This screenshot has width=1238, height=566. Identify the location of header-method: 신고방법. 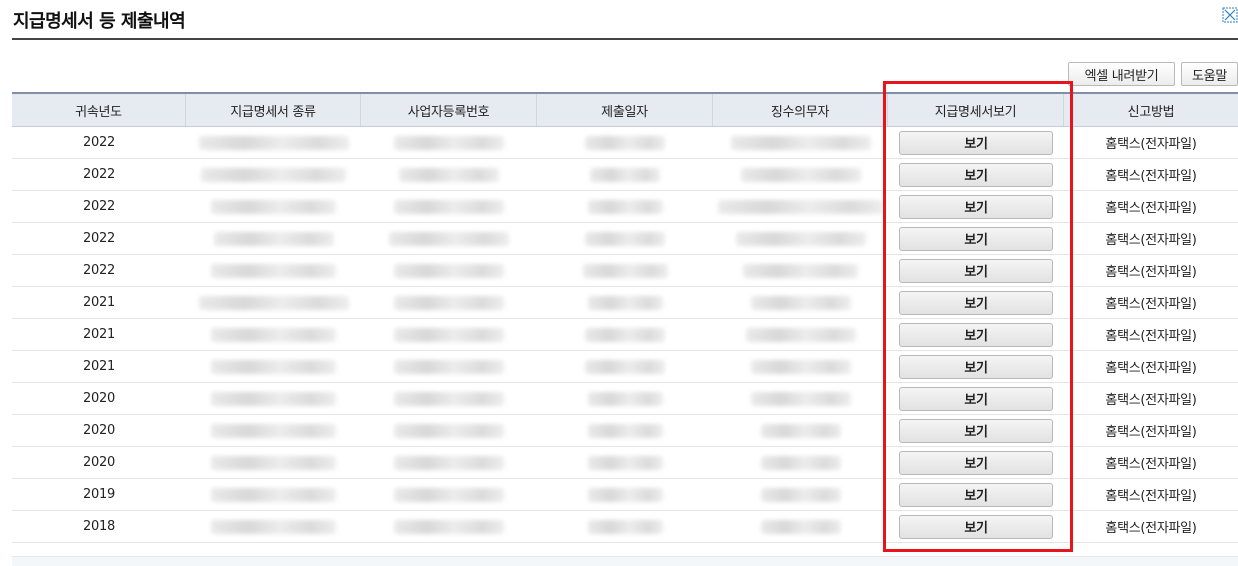
(1151, 112).